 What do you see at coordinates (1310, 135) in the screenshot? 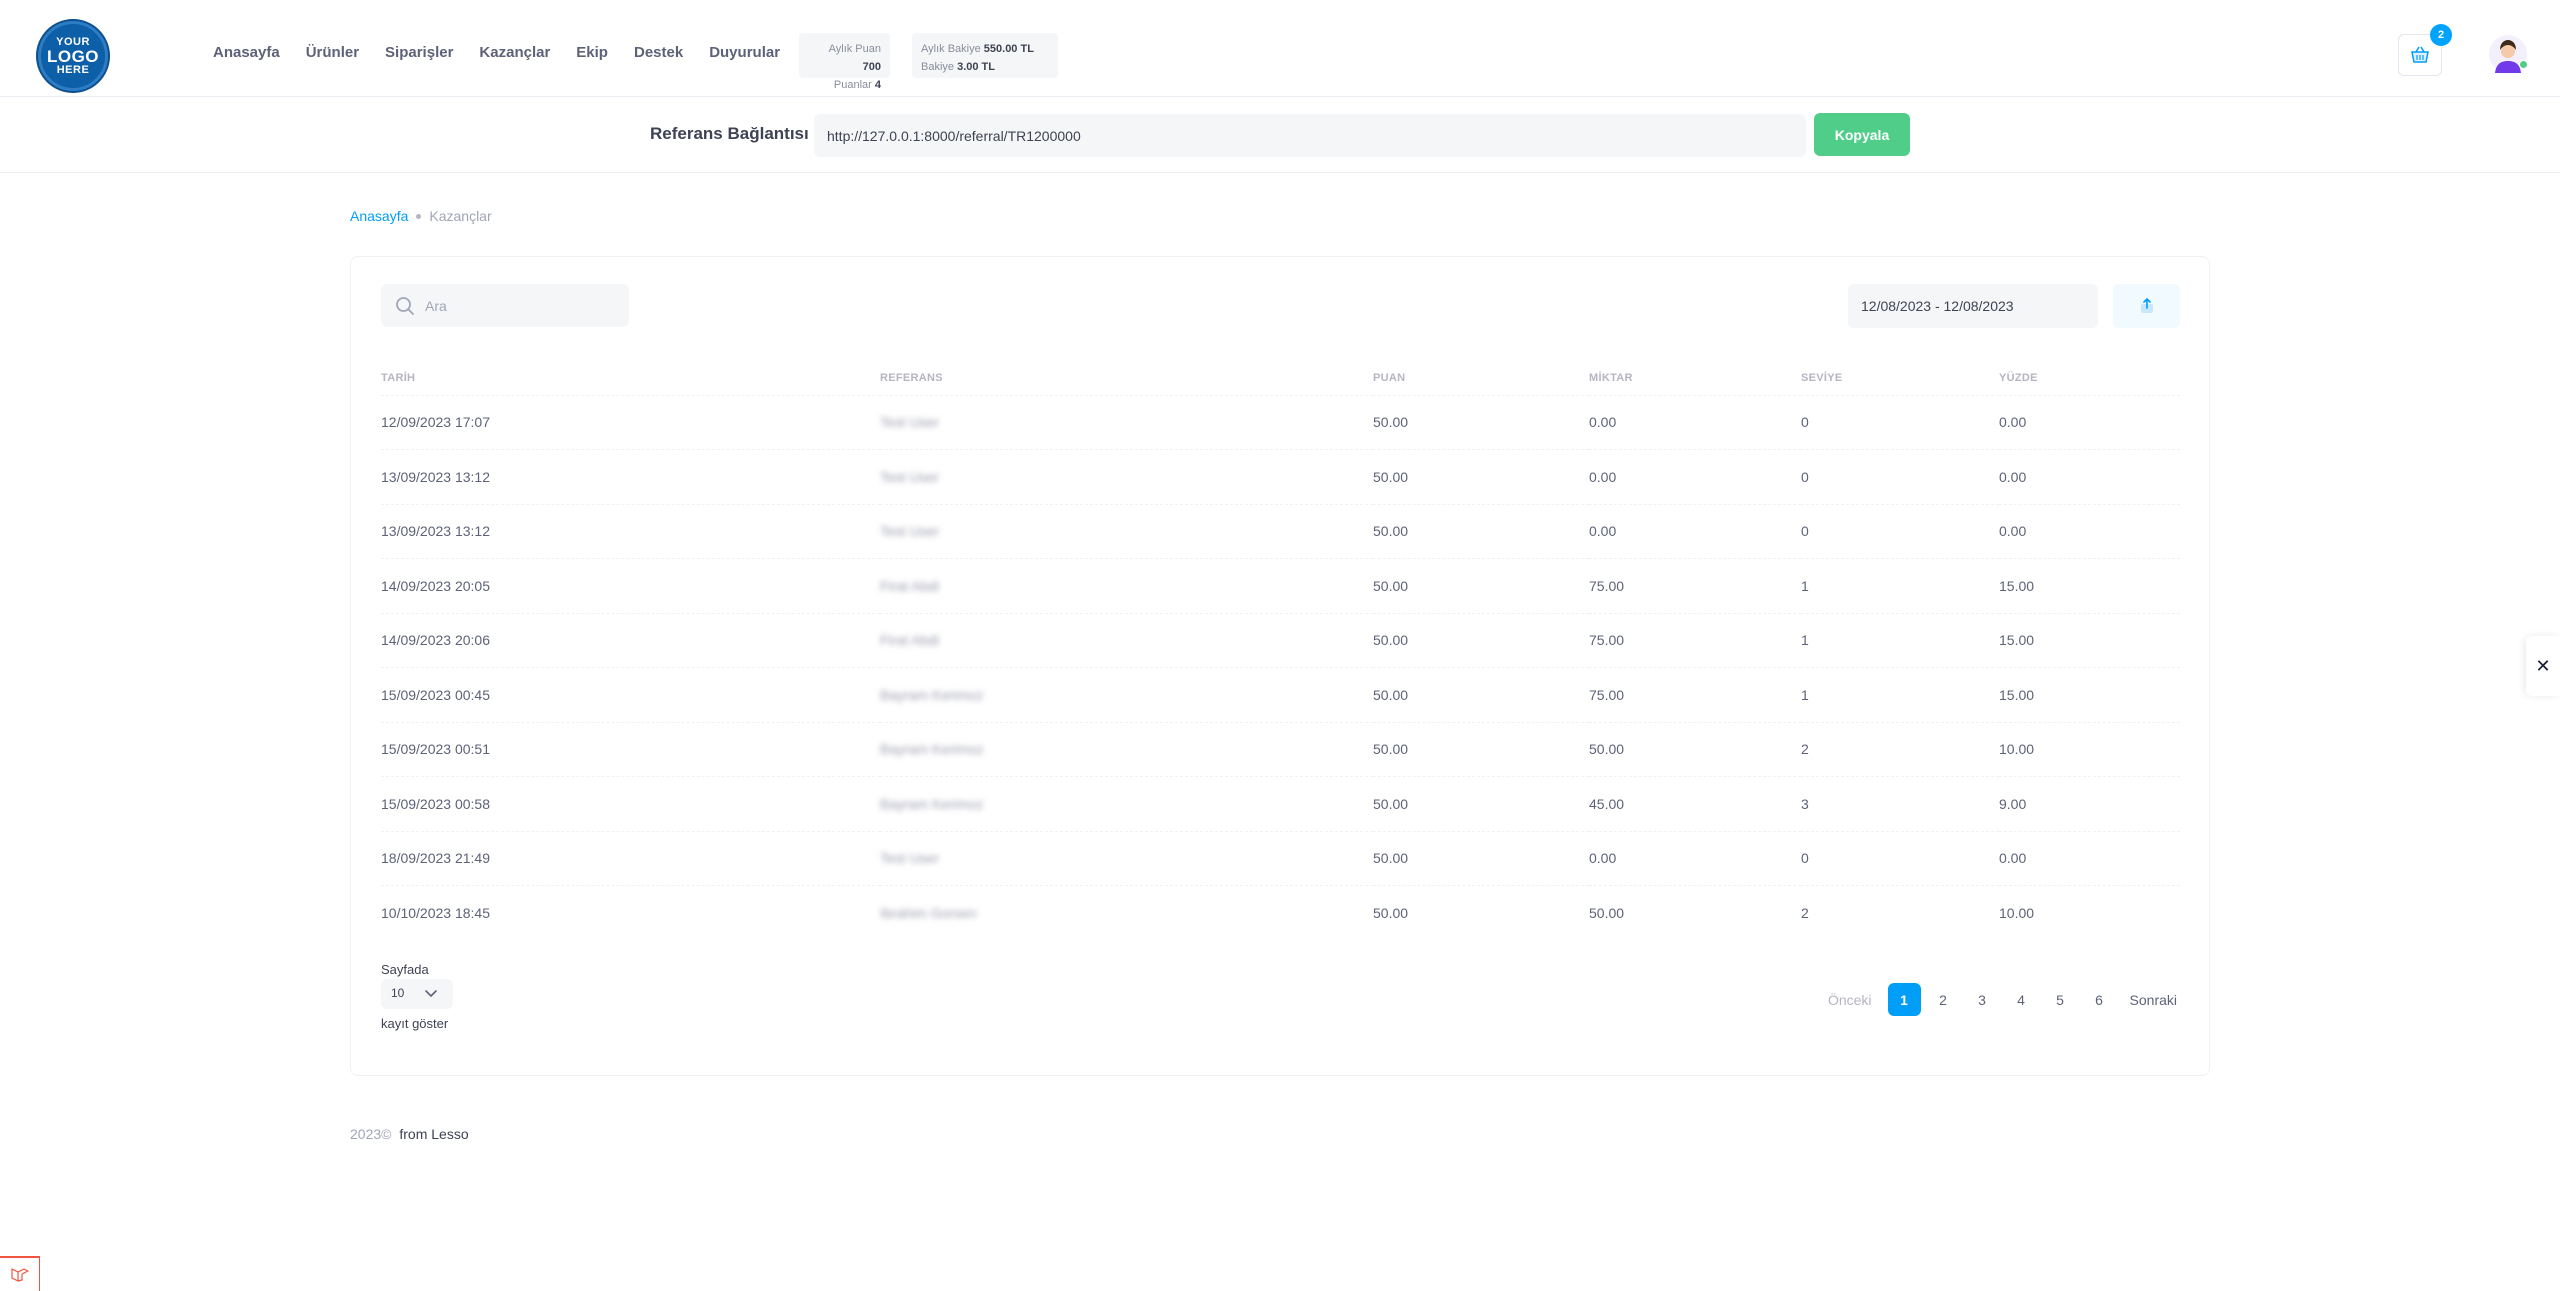
I see `referral-link-input` at bounding box center [1310, 135].